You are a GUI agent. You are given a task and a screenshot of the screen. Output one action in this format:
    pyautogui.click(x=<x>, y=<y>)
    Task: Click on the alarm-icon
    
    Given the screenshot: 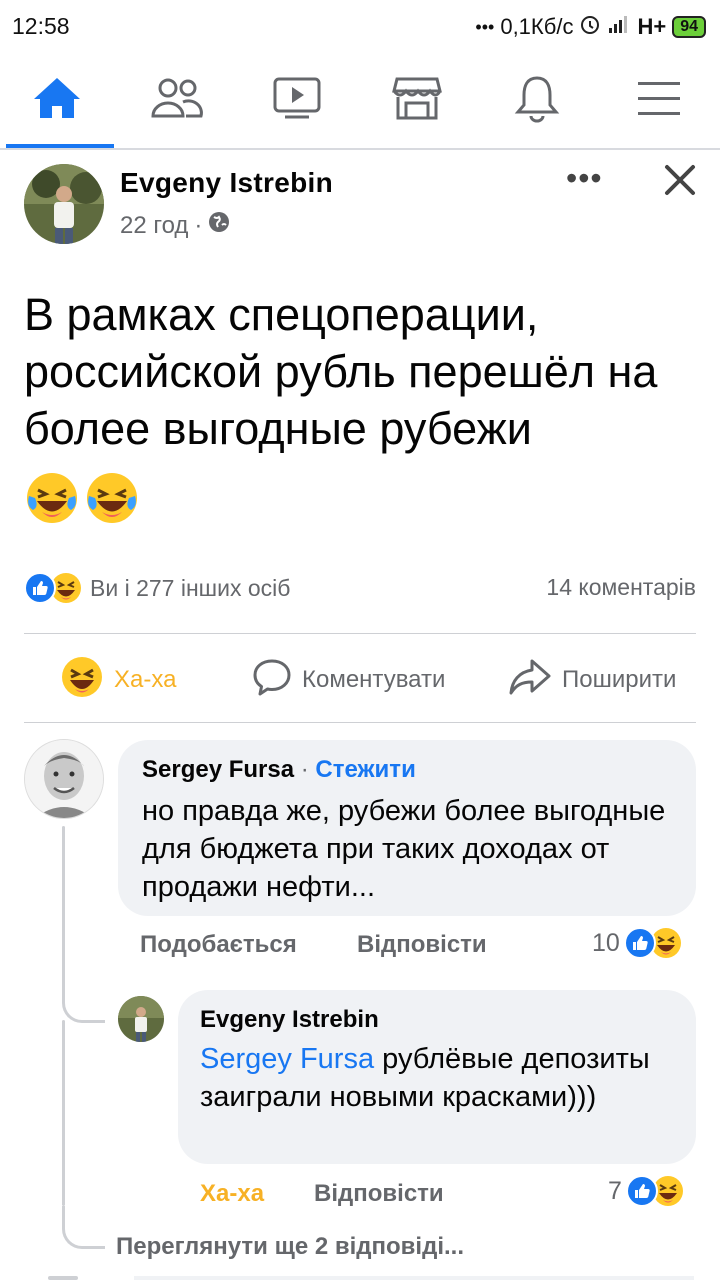 What is the action you would take?
    pyautogui.click(x=590, y=27)
    